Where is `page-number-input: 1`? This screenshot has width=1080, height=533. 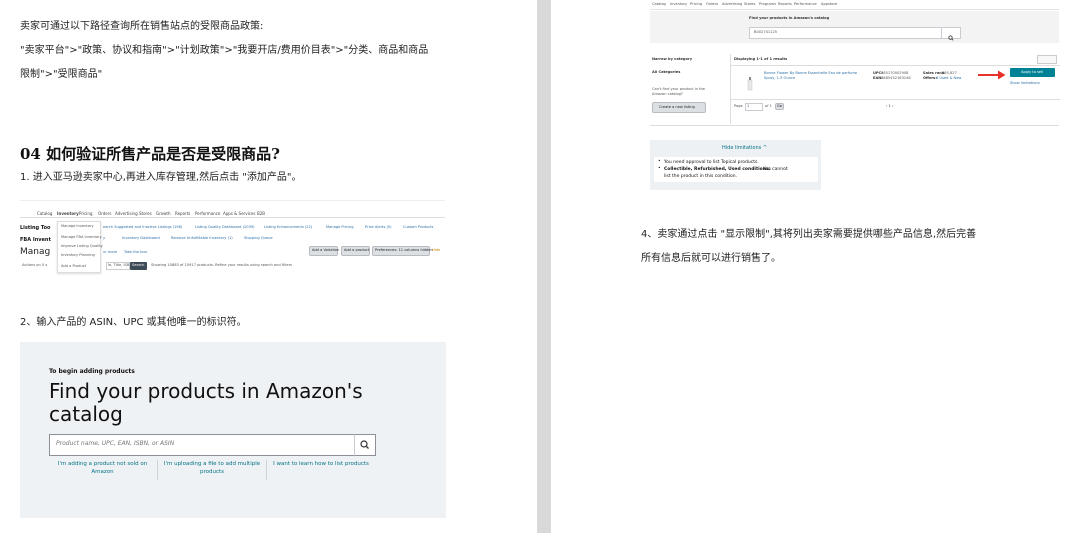
page-number-input: 1 is located at coordinates (754, 107).